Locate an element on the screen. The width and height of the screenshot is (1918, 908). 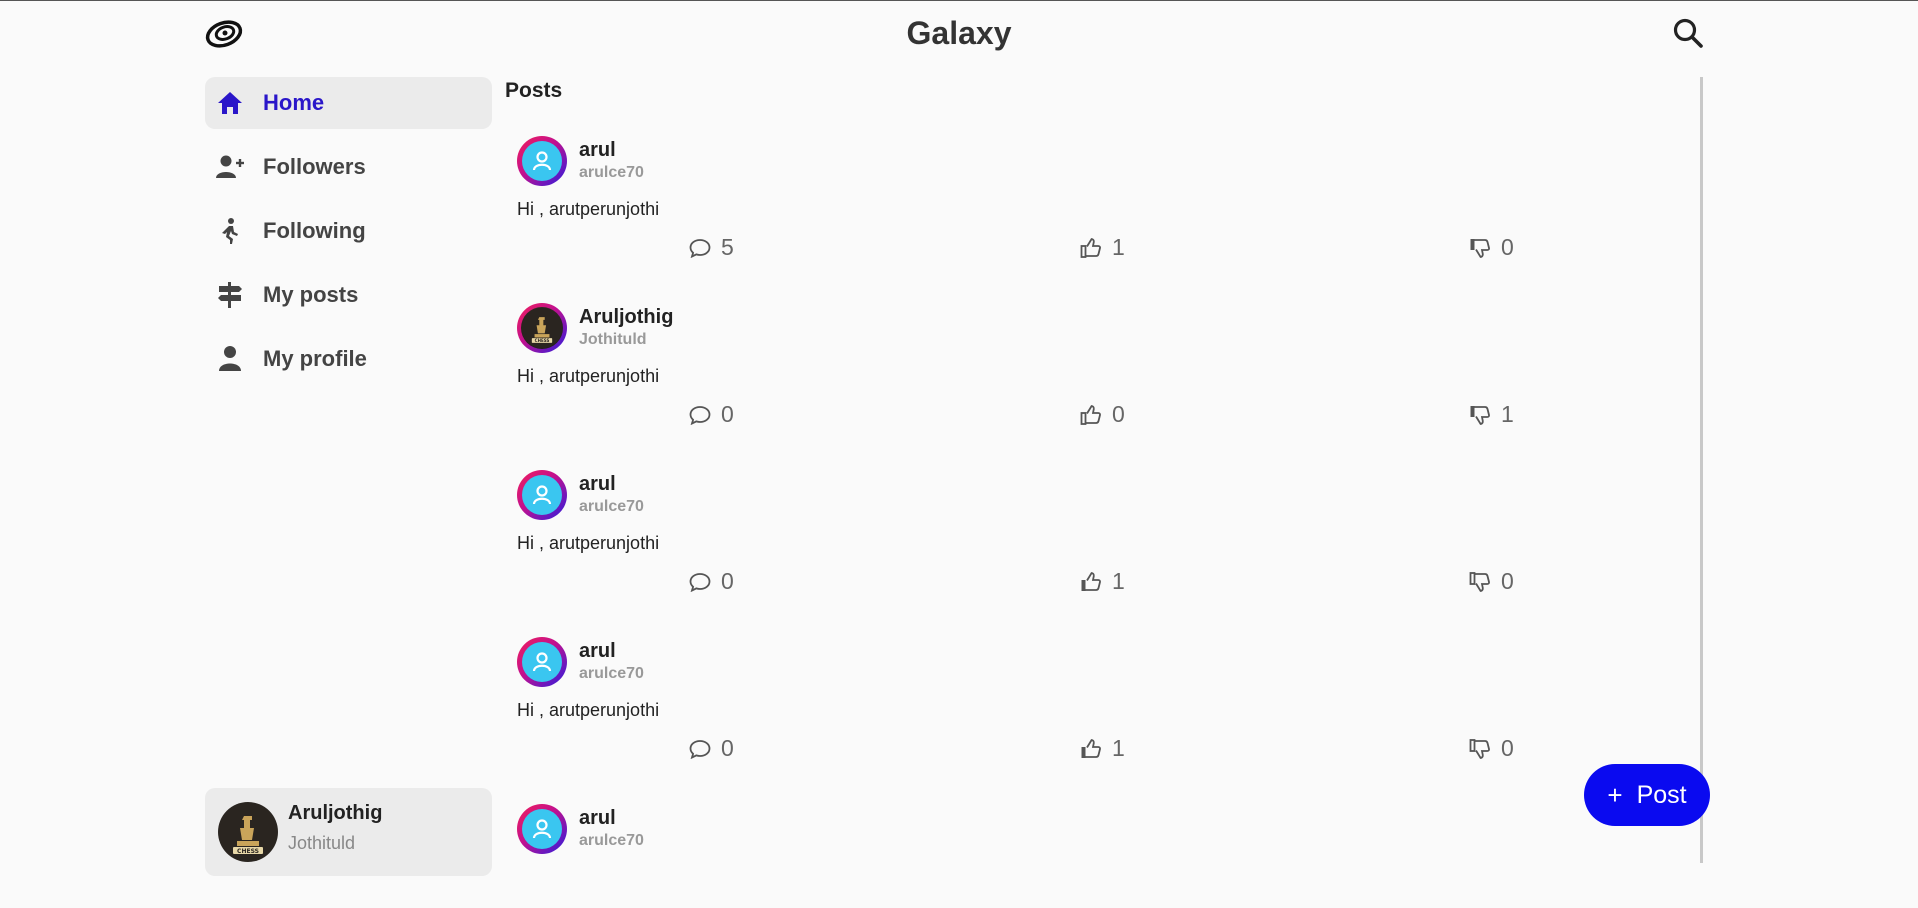
comment-count: 5 is located at coordinates (727, 247).